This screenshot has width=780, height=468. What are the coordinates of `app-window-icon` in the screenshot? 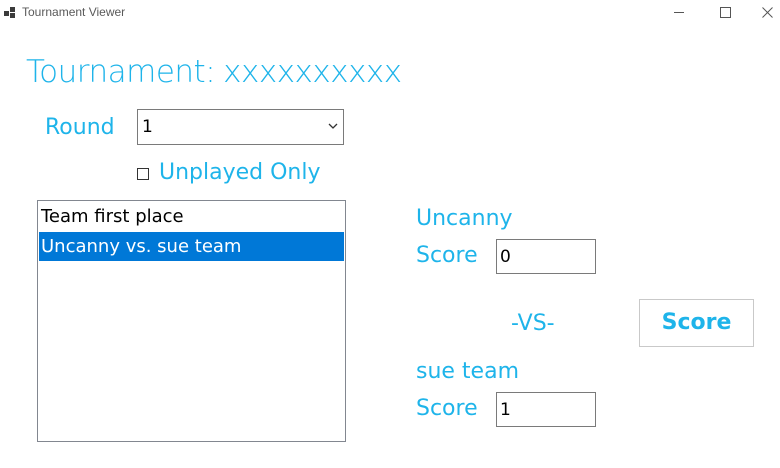 It's located at (9, 12).